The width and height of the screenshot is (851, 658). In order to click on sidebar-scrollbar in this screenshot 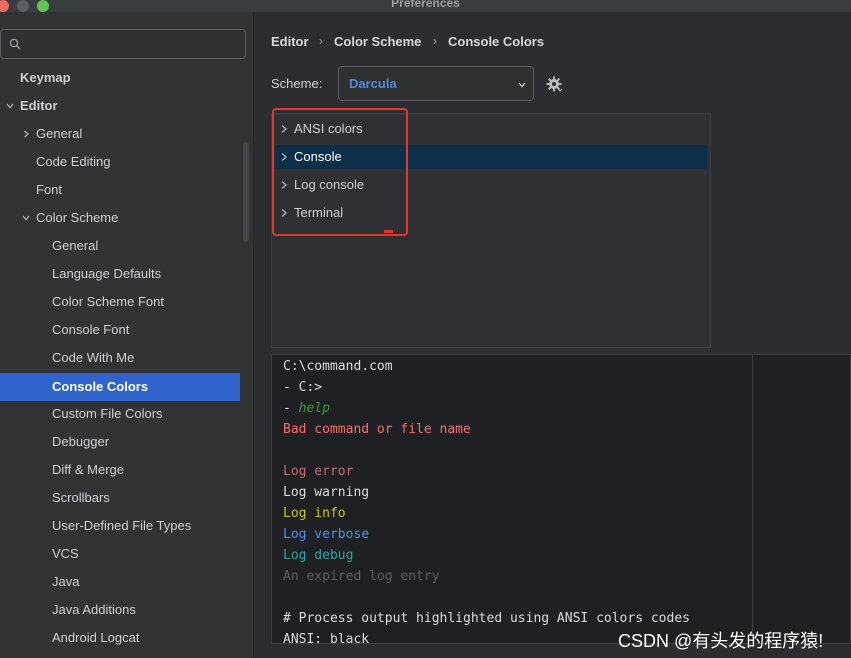, I will do `click(246, 192)`.